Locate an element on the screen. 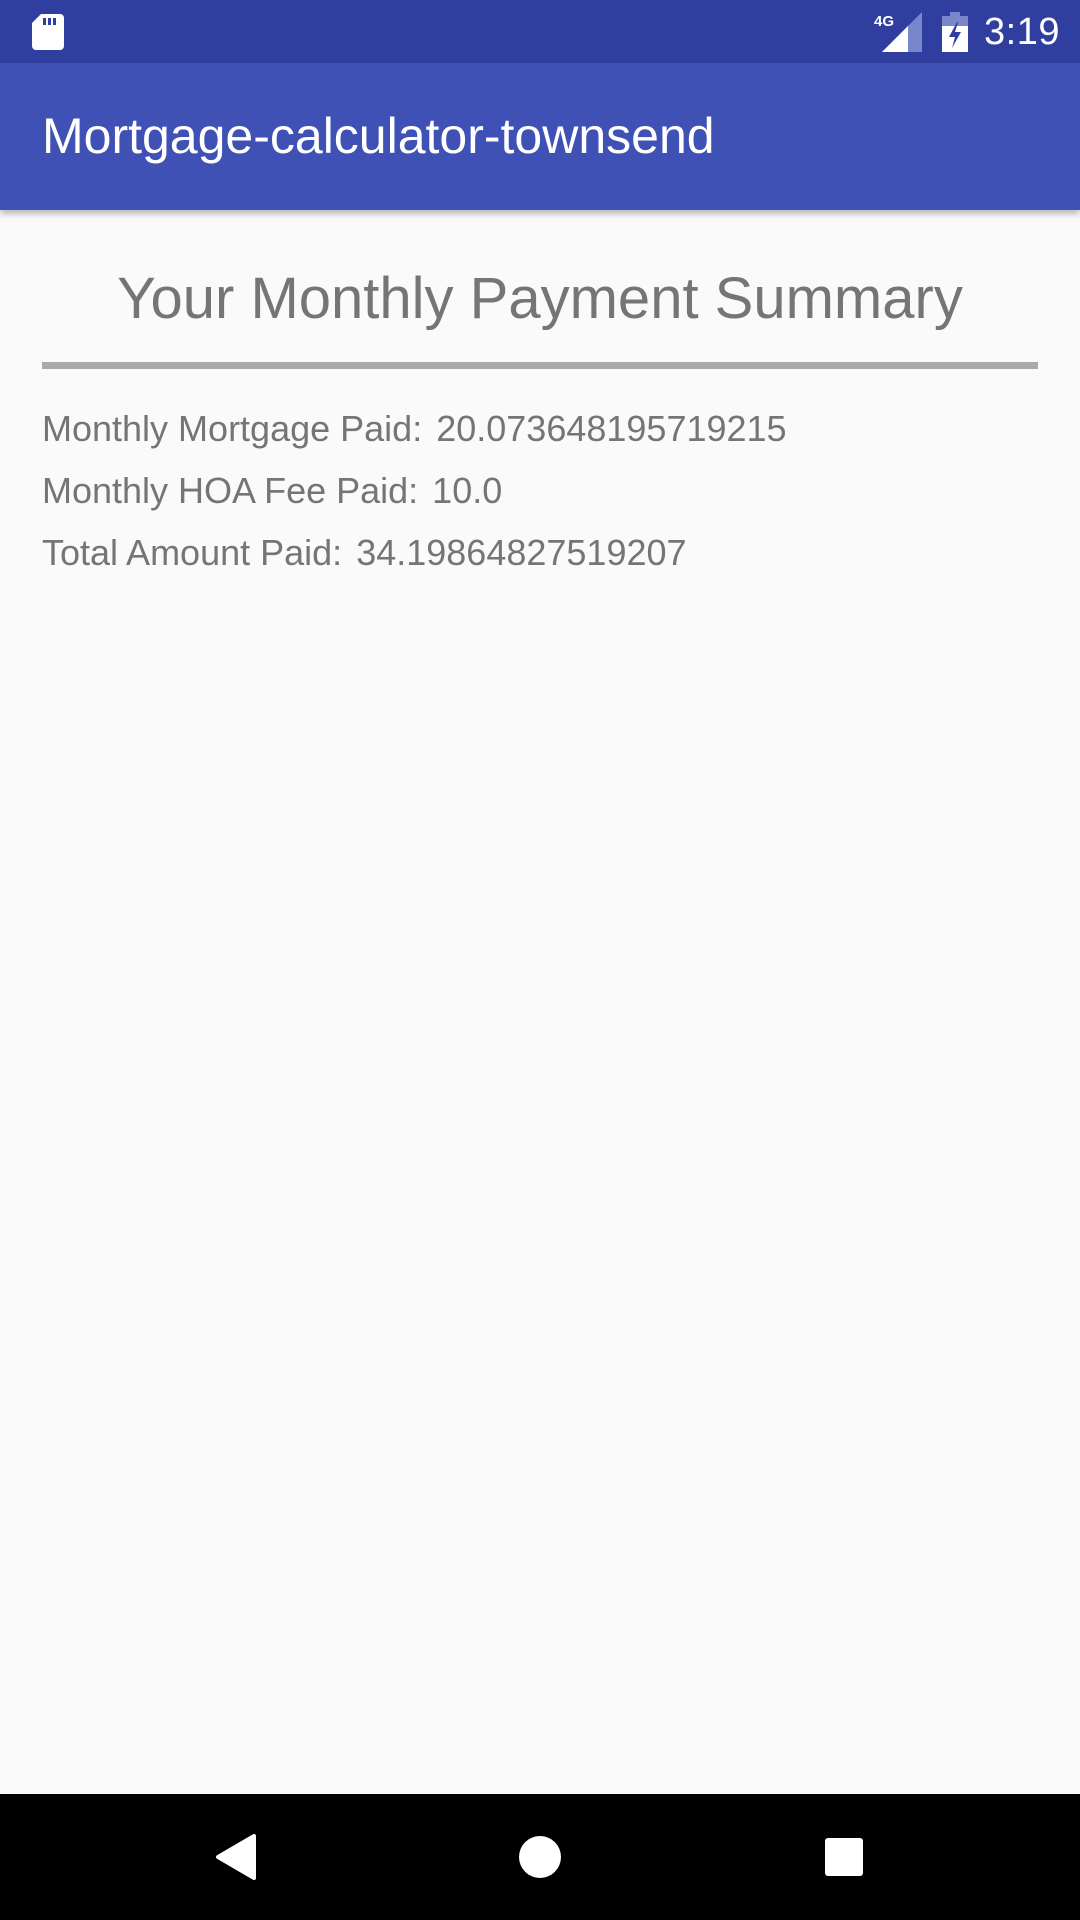 This screenshot has height=1920, width=1080. summary-heading: Your Monthly Payment Summary is located at coordinates (540, 298).